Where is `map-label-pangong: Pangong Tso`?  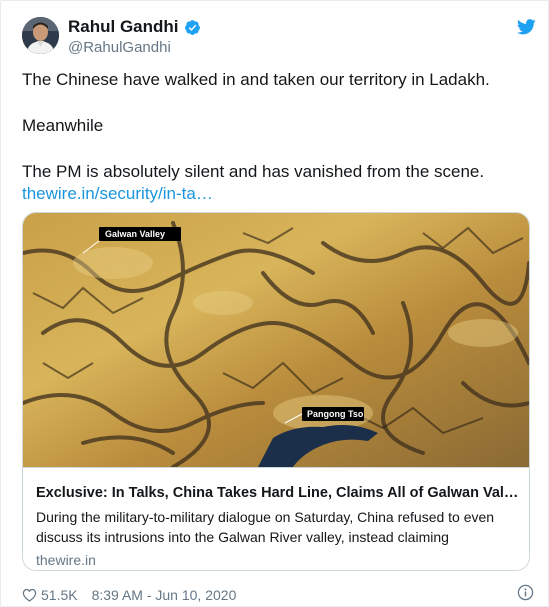
map-label-pangong: Pangong Tso is located at coordinates (335, 414).